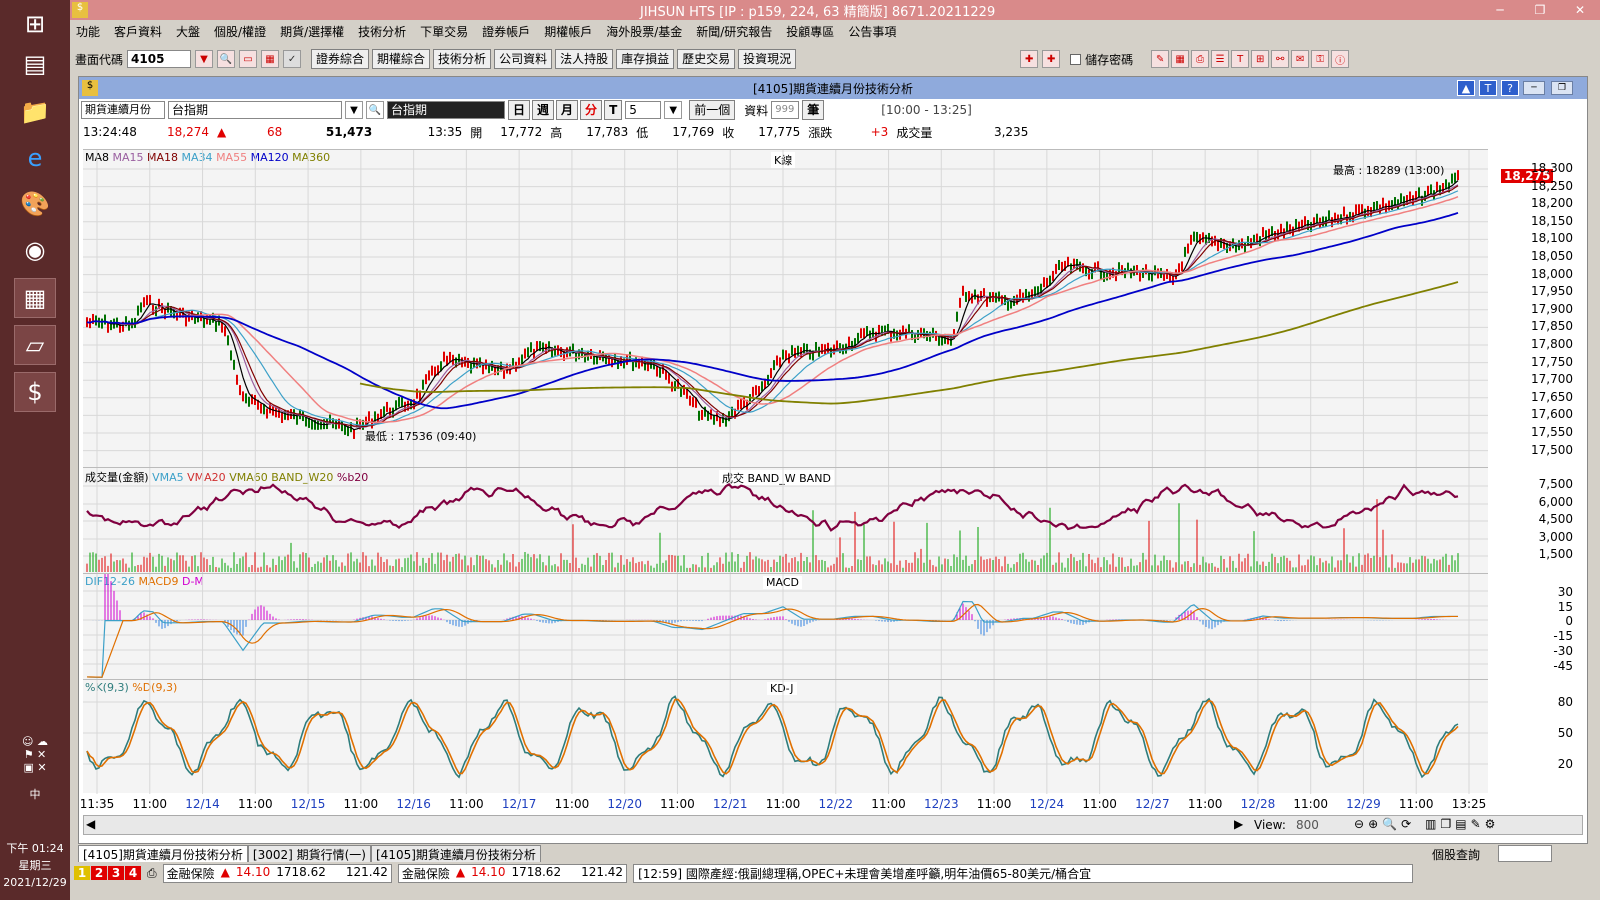  Describe the element at coordinates (767, 59) in the screenshot. I see `toolbar-button-7: 投資現況` at that location.